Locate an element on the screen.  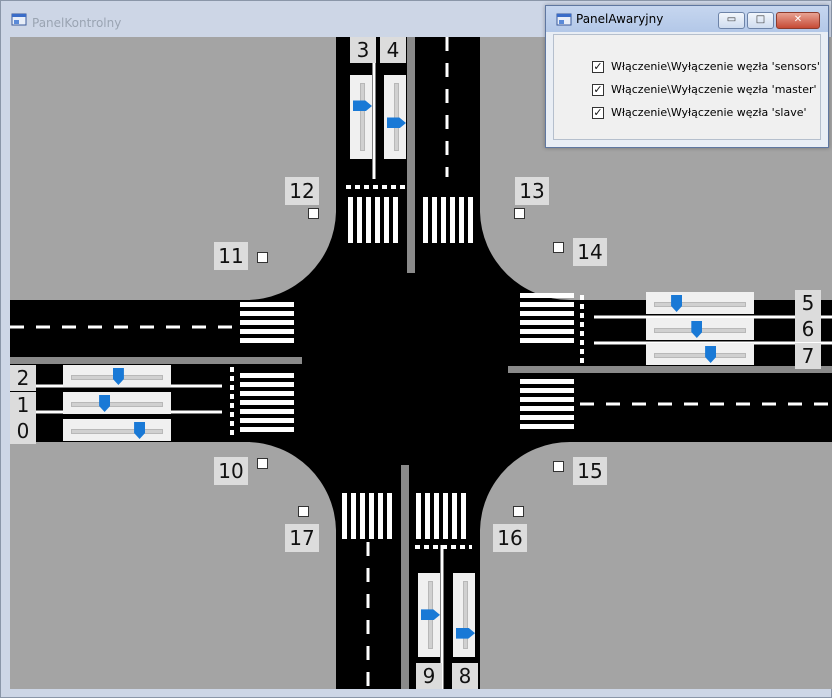
checkbox-label: Włączenie\Wyłączenie węzła 'slave' is located at coordinates (709, 112).